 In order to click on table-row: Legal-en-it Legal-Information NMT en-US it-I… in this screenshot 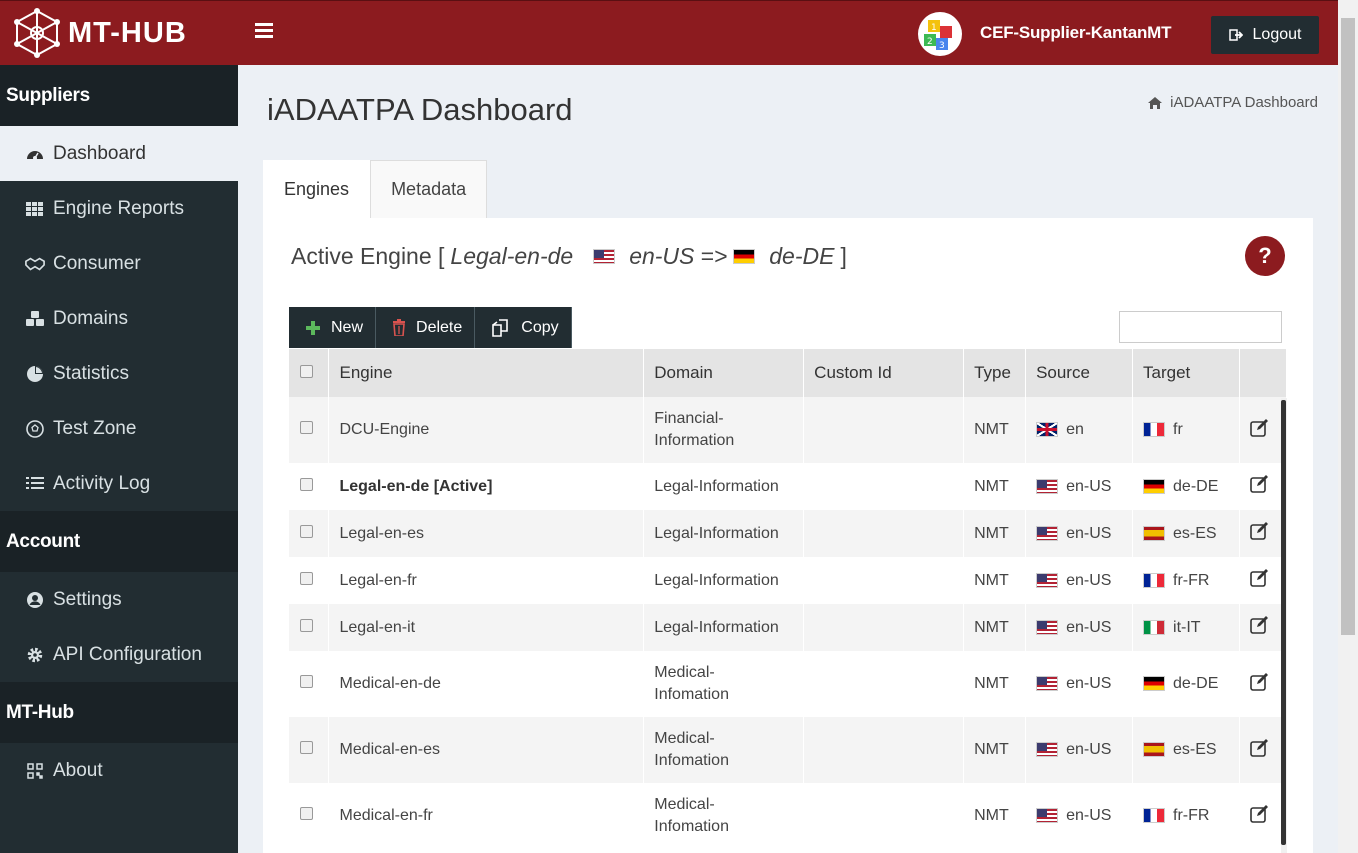, I will do `click(788, 627)`.